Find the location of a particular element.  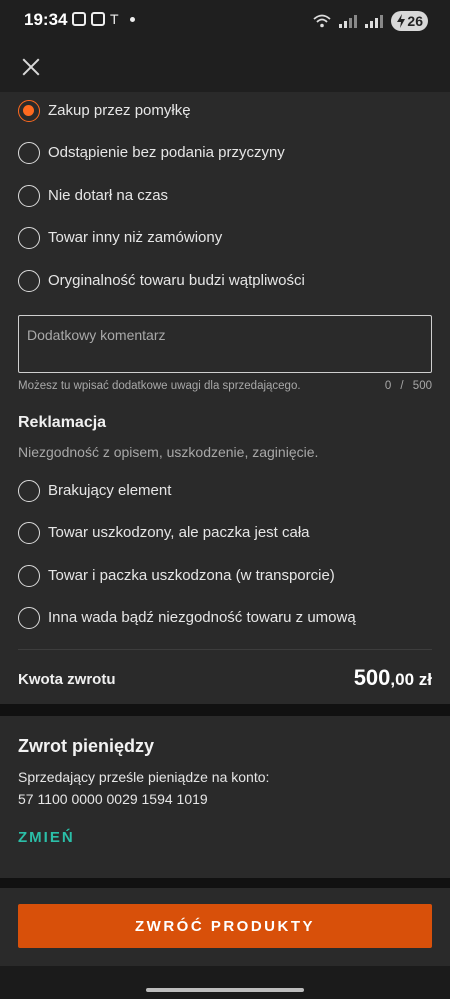

comment-input is located at coordinates (225, 344).